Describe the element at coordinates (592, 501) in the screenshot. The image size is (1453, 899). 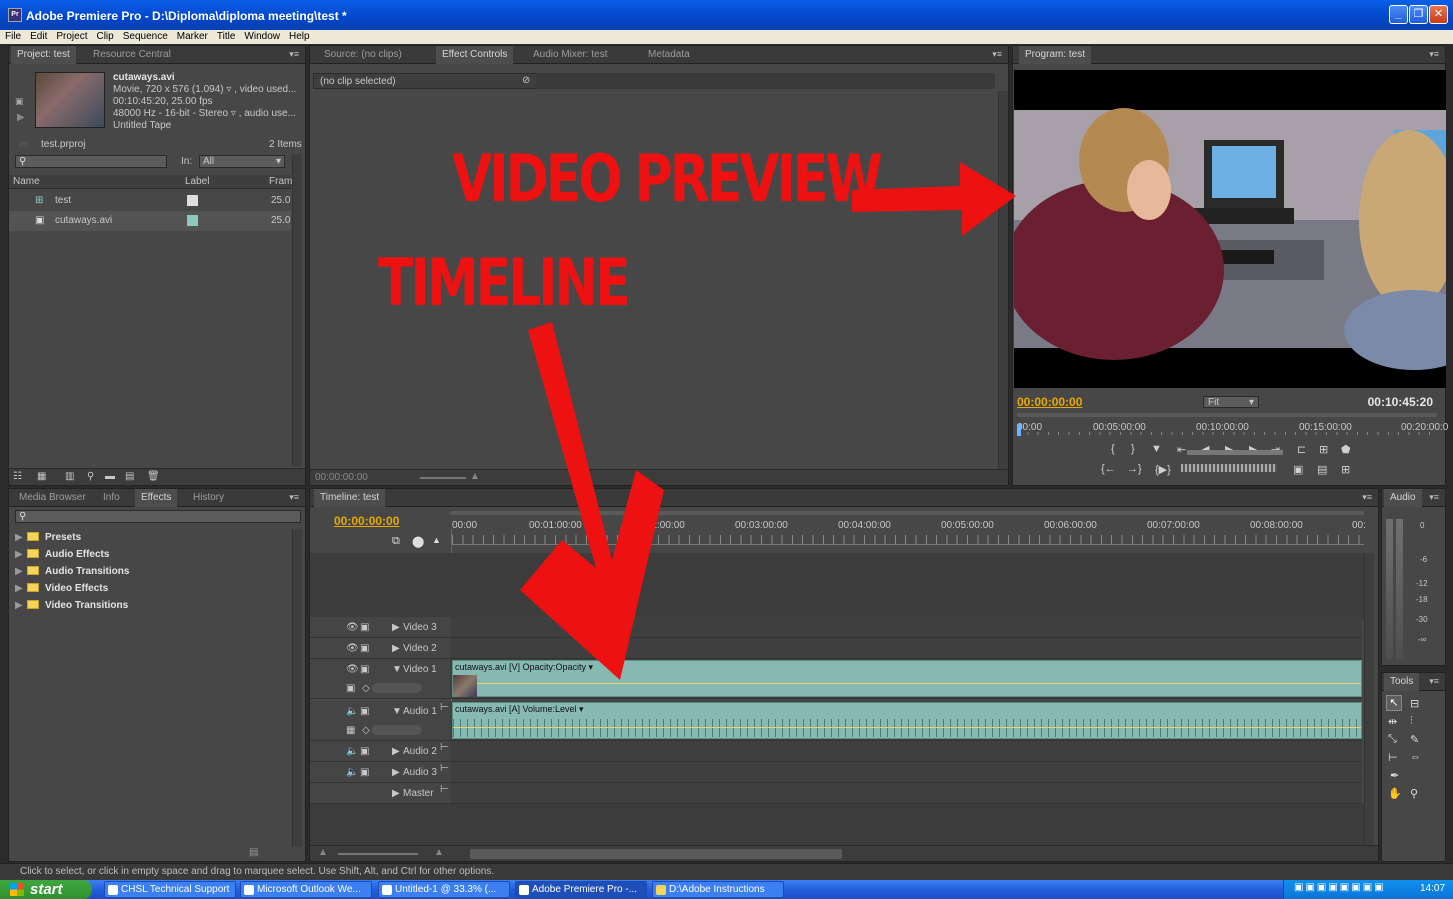
I see `annotation-arrow-down` at that location.